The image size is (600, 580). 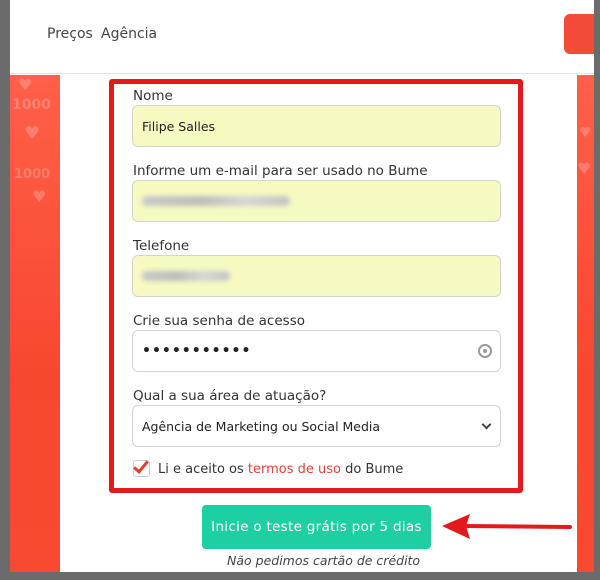 What do you see at coordinates (216, 201) in the screenshot?
I see `email-value-redacted` at bounding box center [216, 201].